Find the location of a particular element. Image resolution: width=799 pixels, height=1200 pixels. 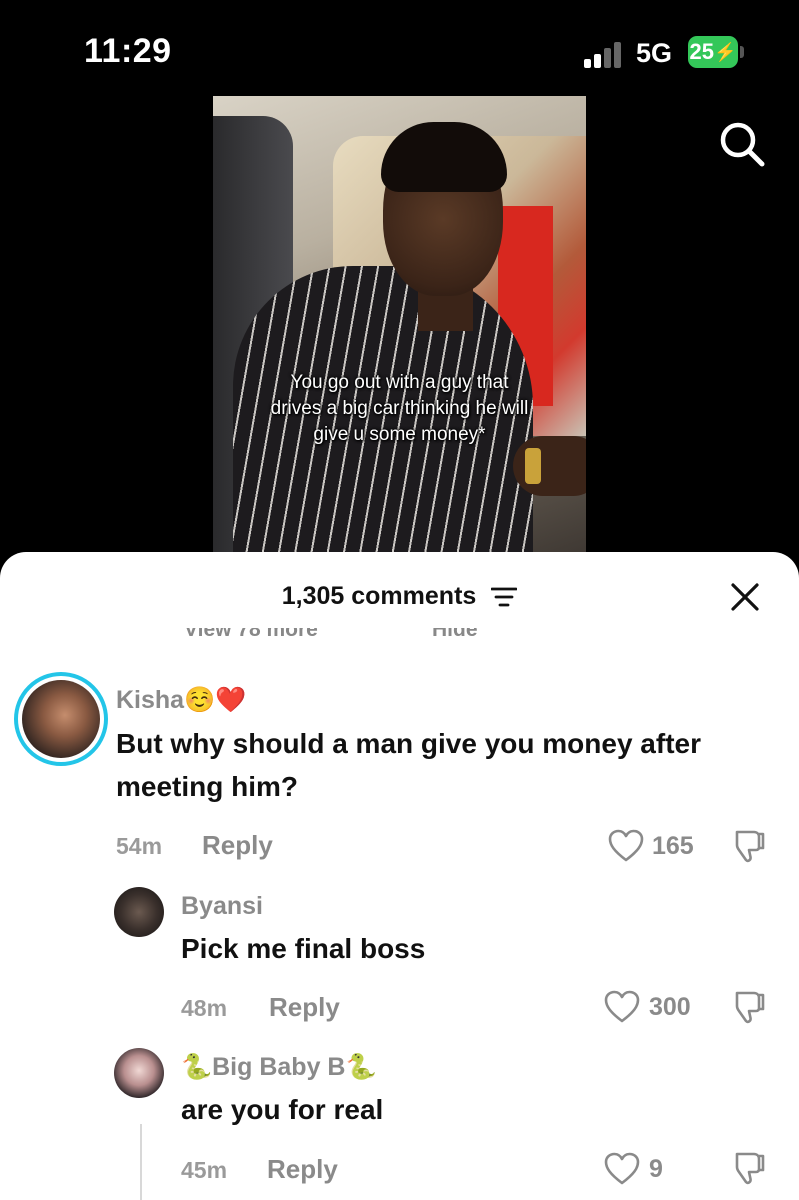

status-time: 11:29 is located at coordinates (128, 51).